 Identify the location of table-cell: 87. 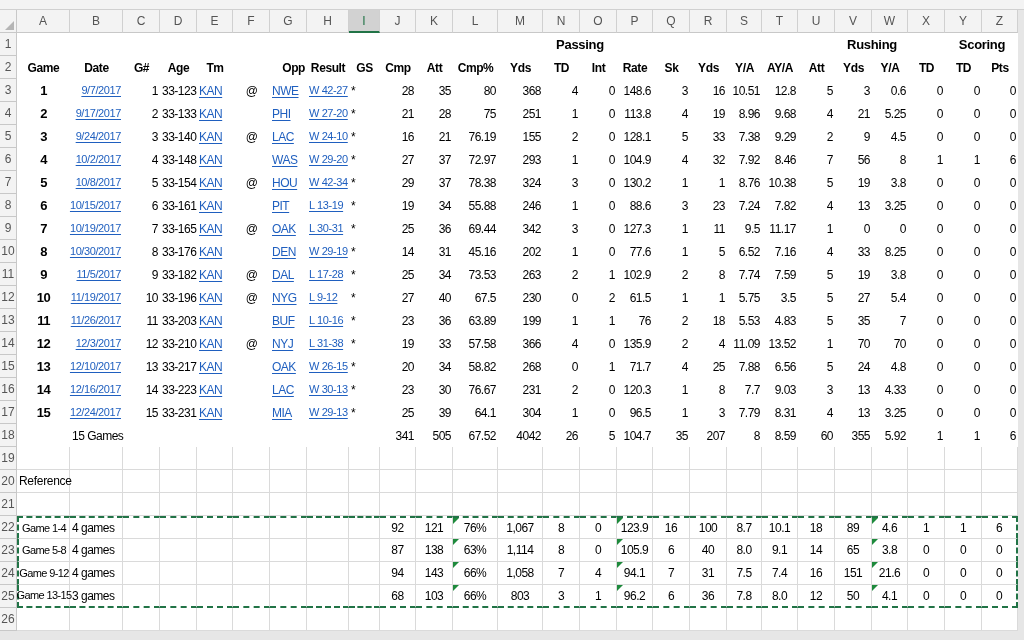
(398, 550).